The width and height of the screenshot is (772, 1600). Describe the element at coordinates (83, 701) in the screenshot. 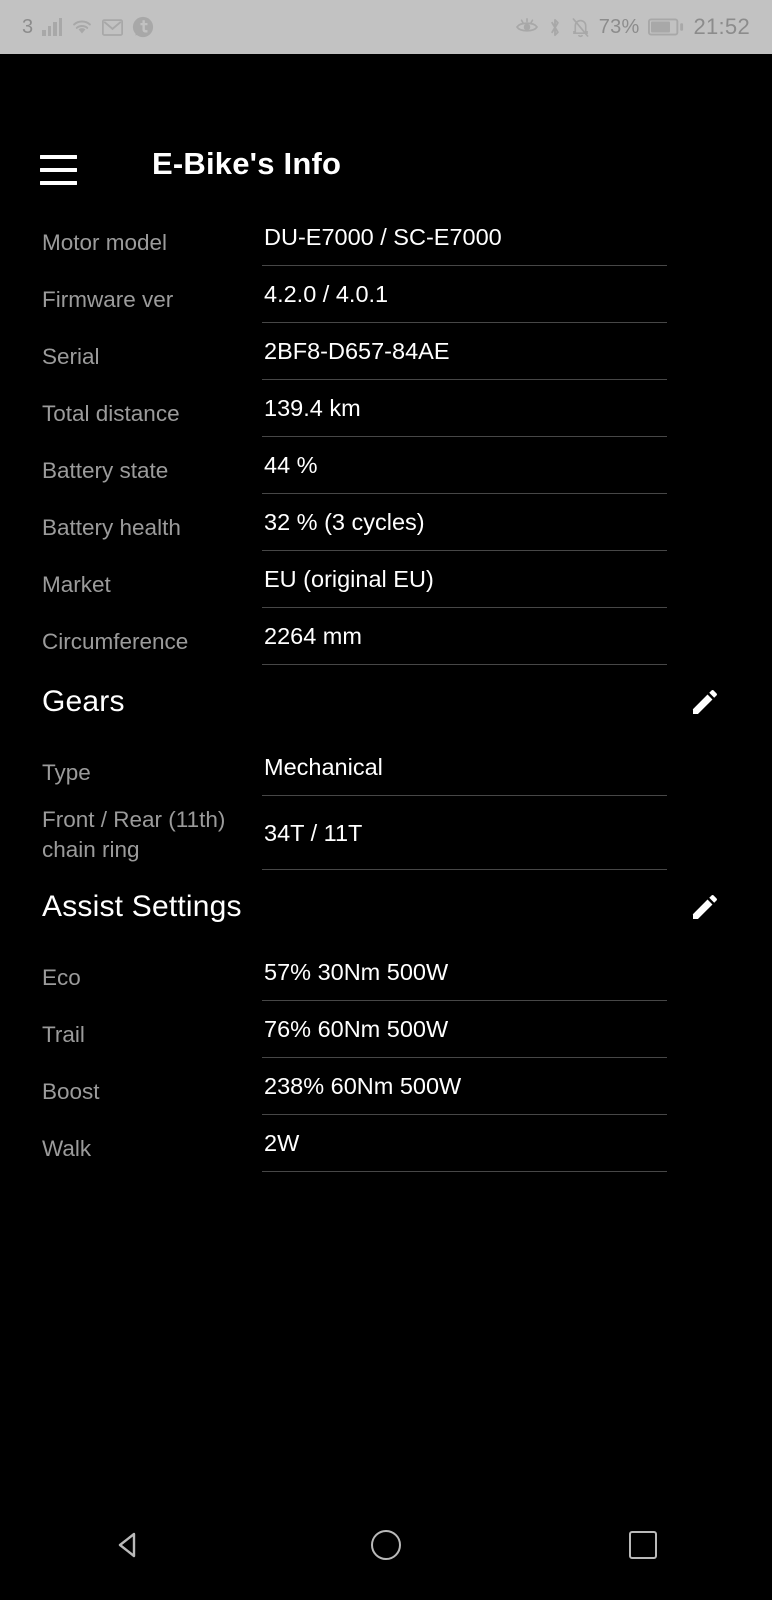

I see `section-title: Gears` at that location.